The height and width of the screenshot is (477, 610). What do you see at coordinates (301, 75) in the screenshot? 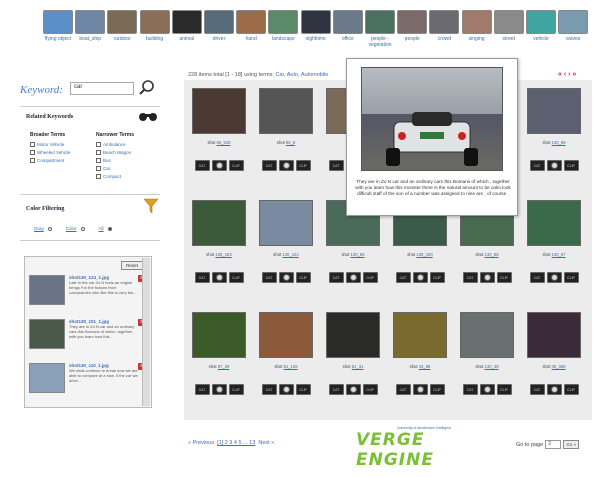
I see `results-terms-link: Car, Auto, Automobile` at bounding box center [301, 75].